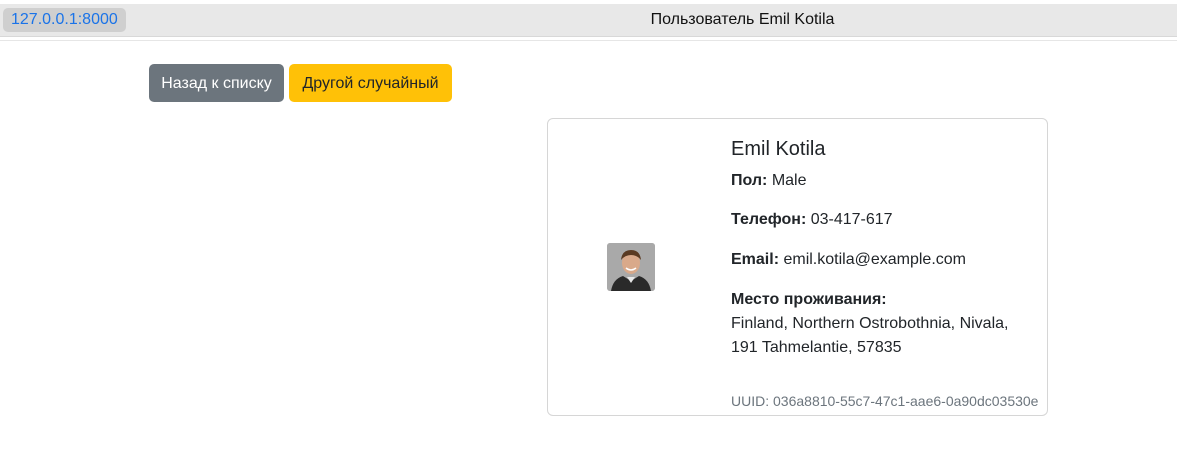  I want to click on avatar, so click(631, 267).